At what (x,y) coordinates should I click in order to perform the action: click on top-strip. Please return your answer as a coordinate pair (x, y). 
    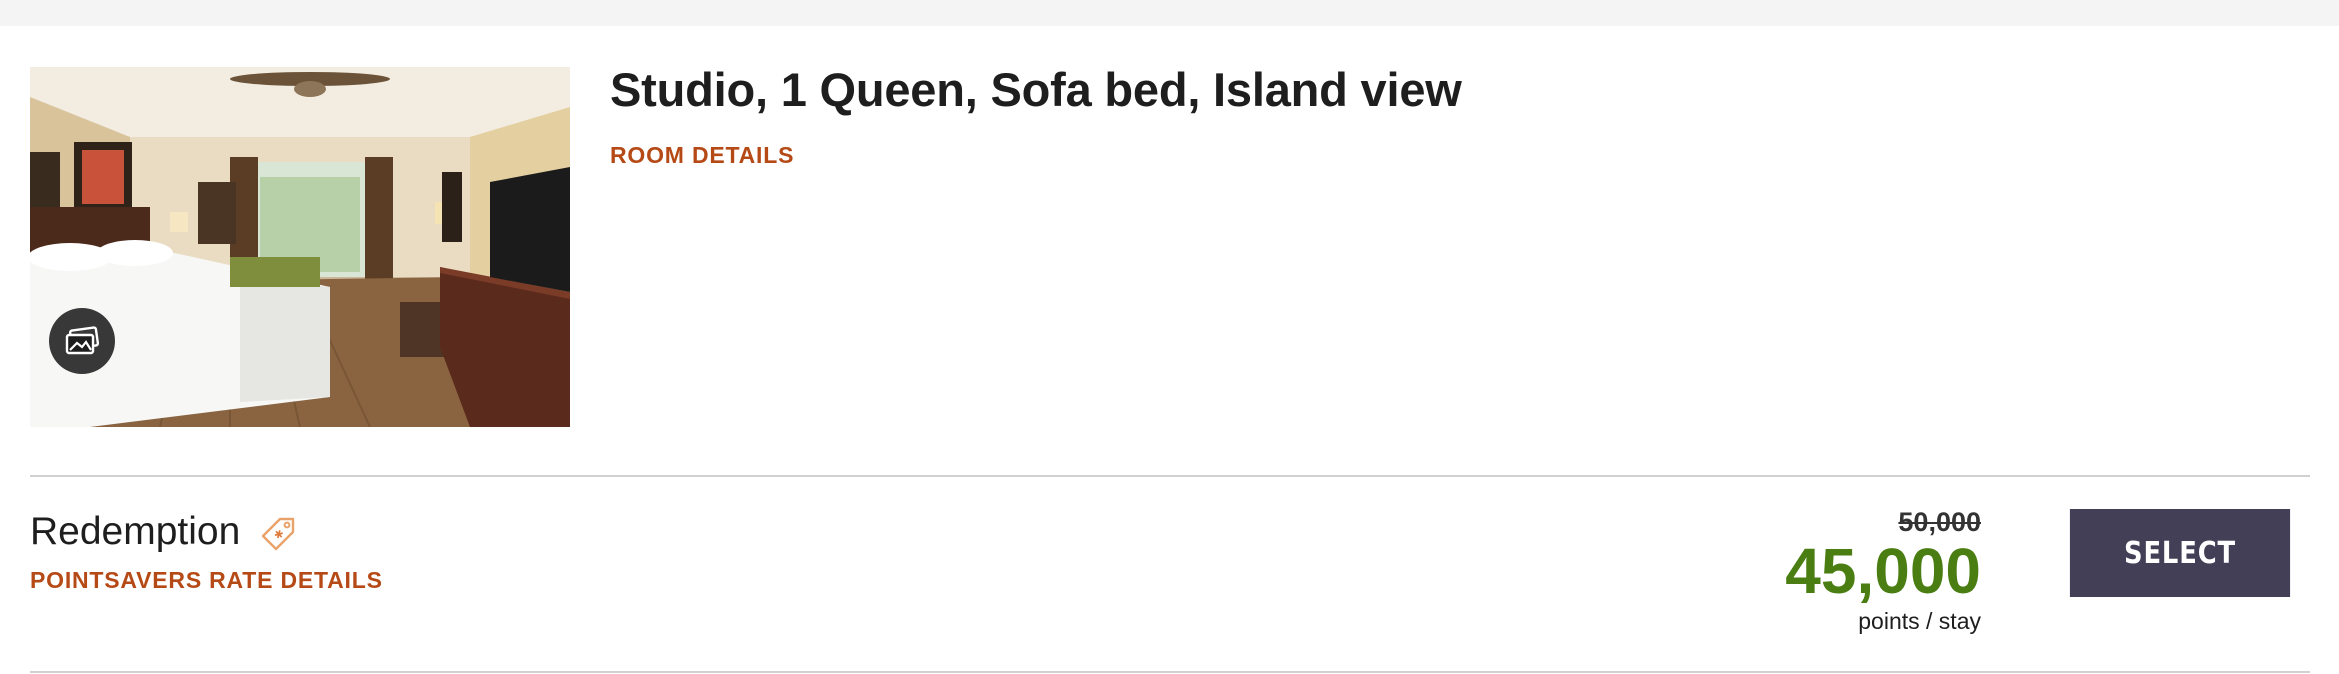
    Looking at the image, I should click on (1169, 13).